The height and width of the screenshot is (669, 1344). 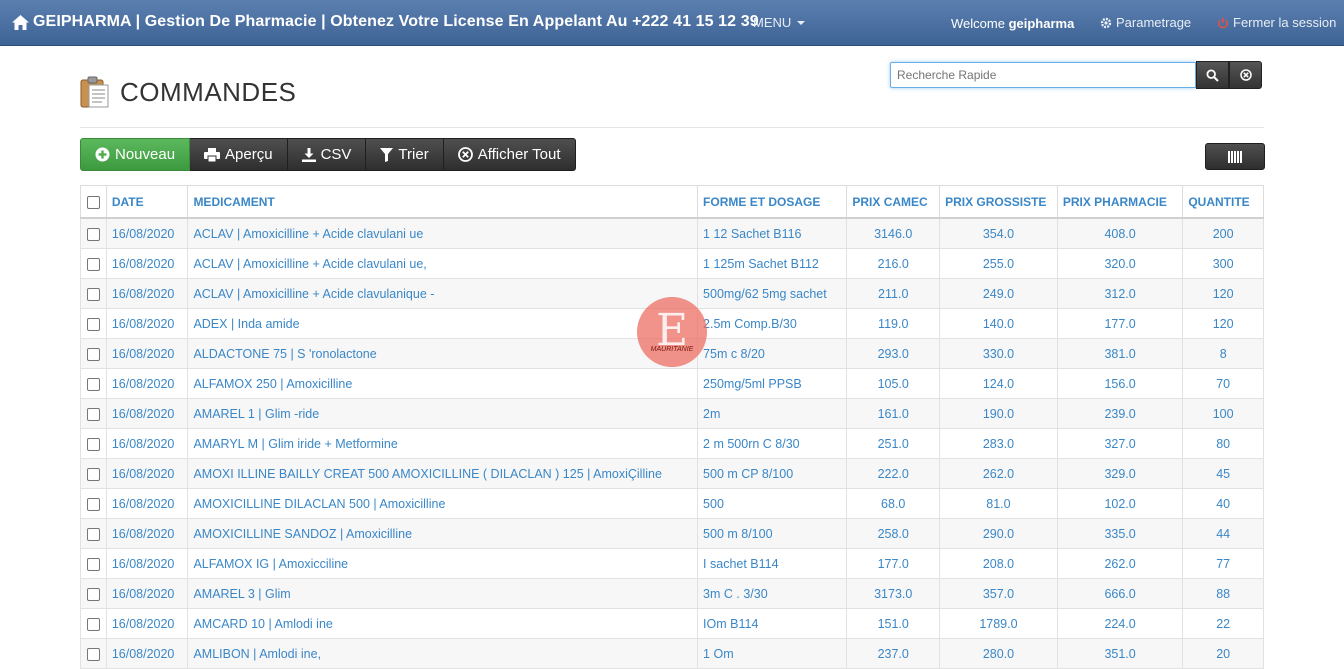 What do you see at coordinates (1235, 156) in the screenshot?
I see `columns-button` at bounding box center [1235, 156].